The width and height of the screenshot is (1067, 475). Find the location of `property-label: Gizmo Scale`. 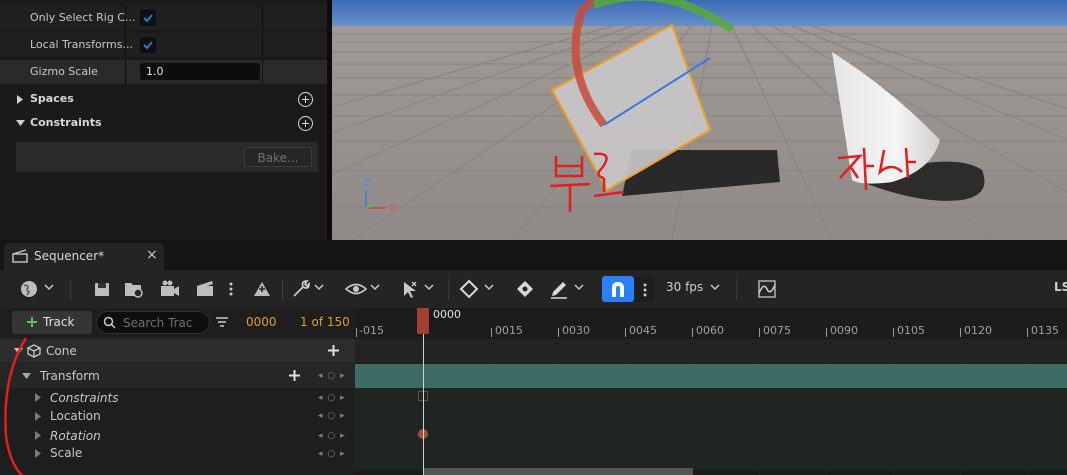

property-label: Gizmo Scale is located at coordinates (64, 71).